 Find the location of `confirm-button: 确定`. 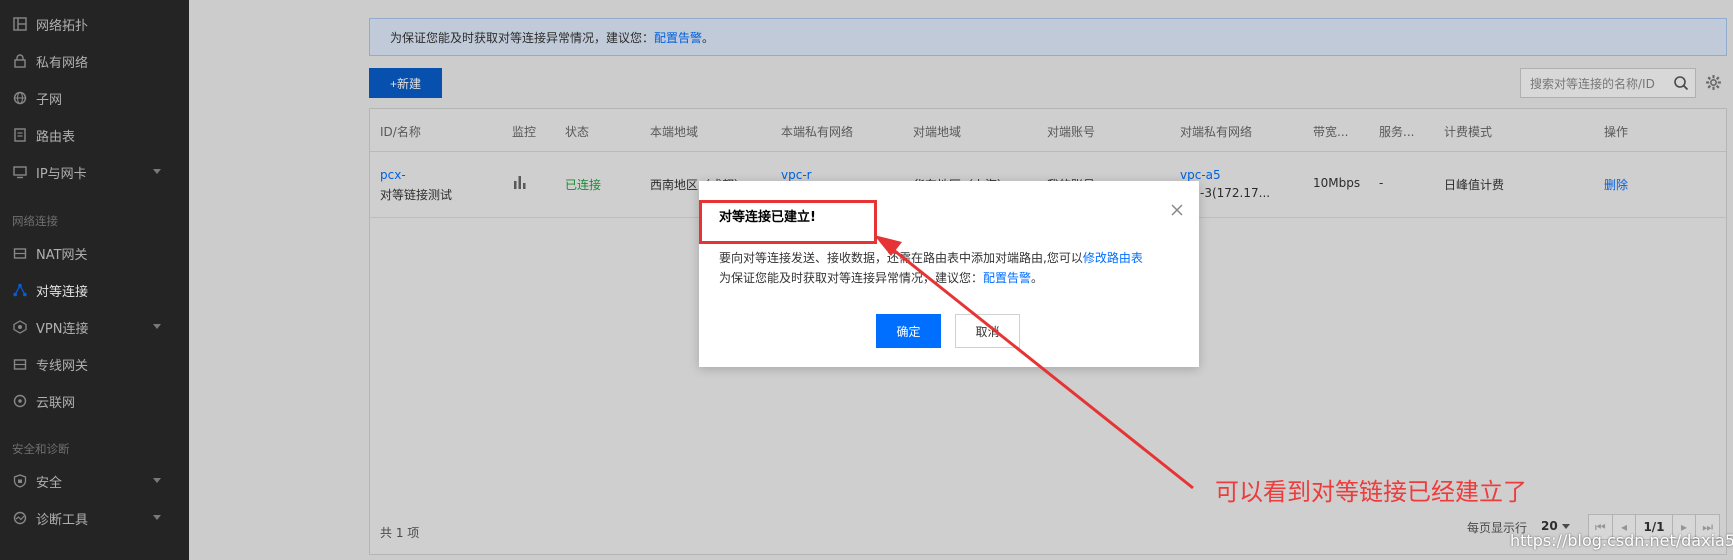

confirm-button: 确定 is located at coordinates (908, 331).